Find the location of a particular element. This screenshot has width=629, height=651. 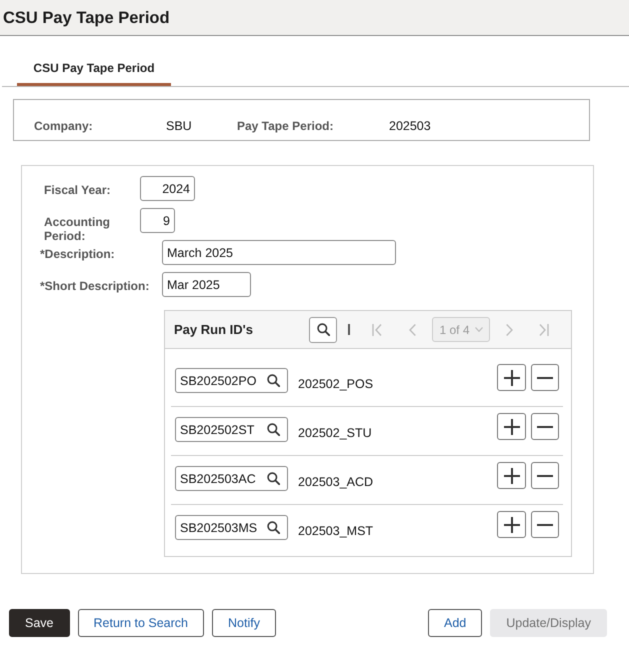

pay-run-id-field: SB202502PO is located at coordinates (231, 380).